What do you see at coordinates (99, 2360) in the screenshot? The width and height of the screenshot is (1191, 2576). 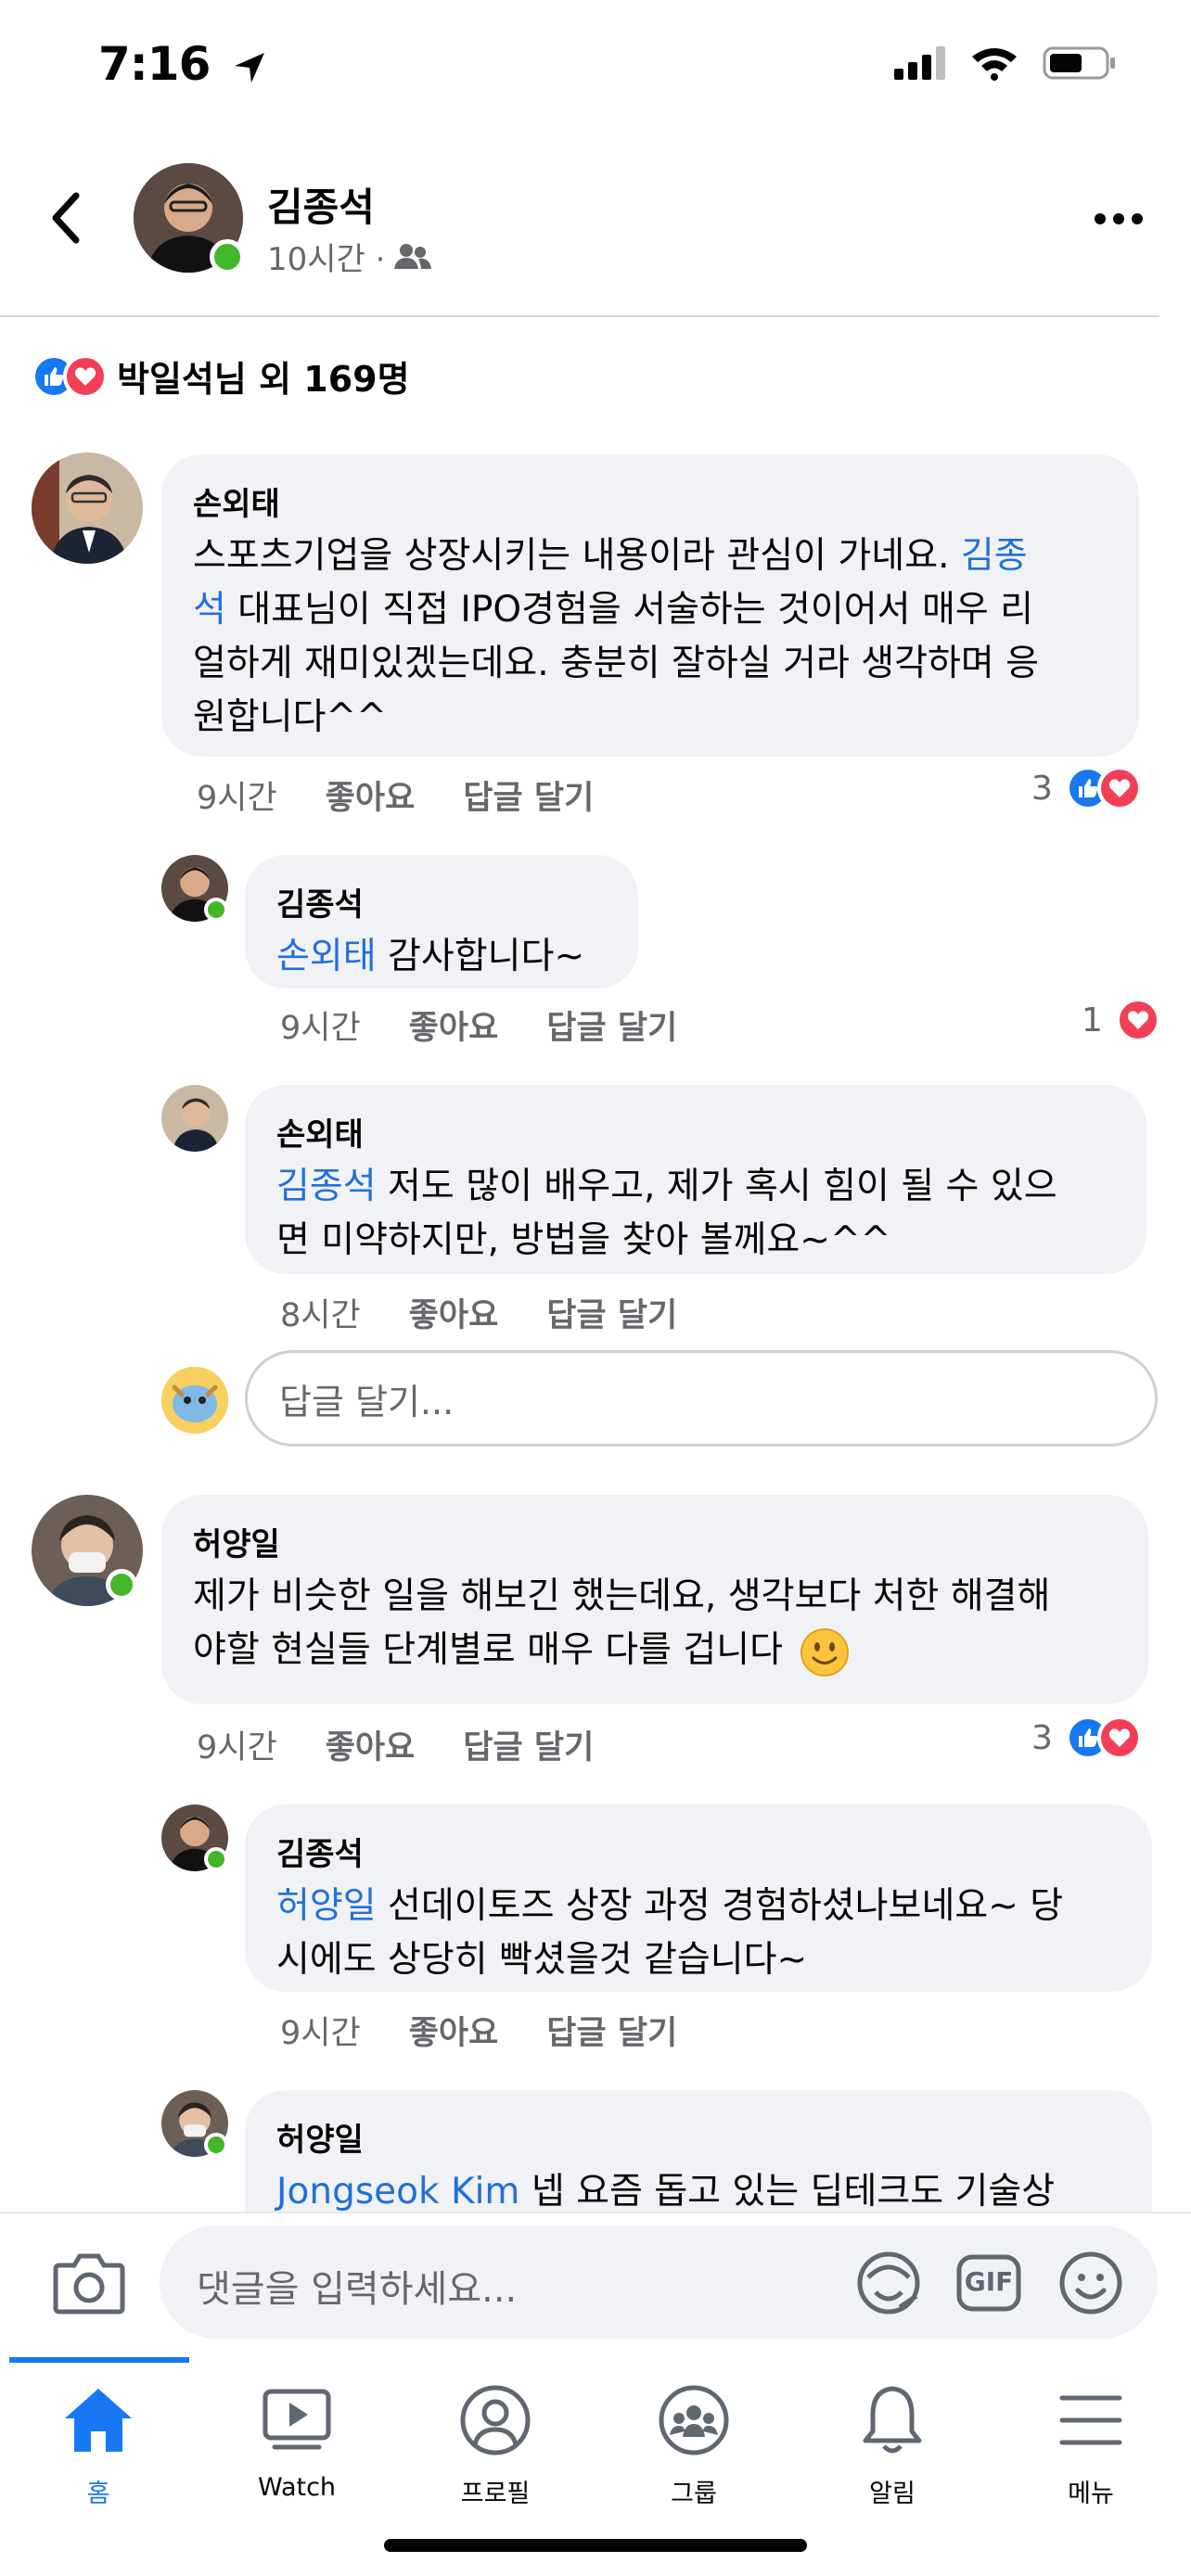 I see `active-tab-indicator` at bounding box center [99, 2360].